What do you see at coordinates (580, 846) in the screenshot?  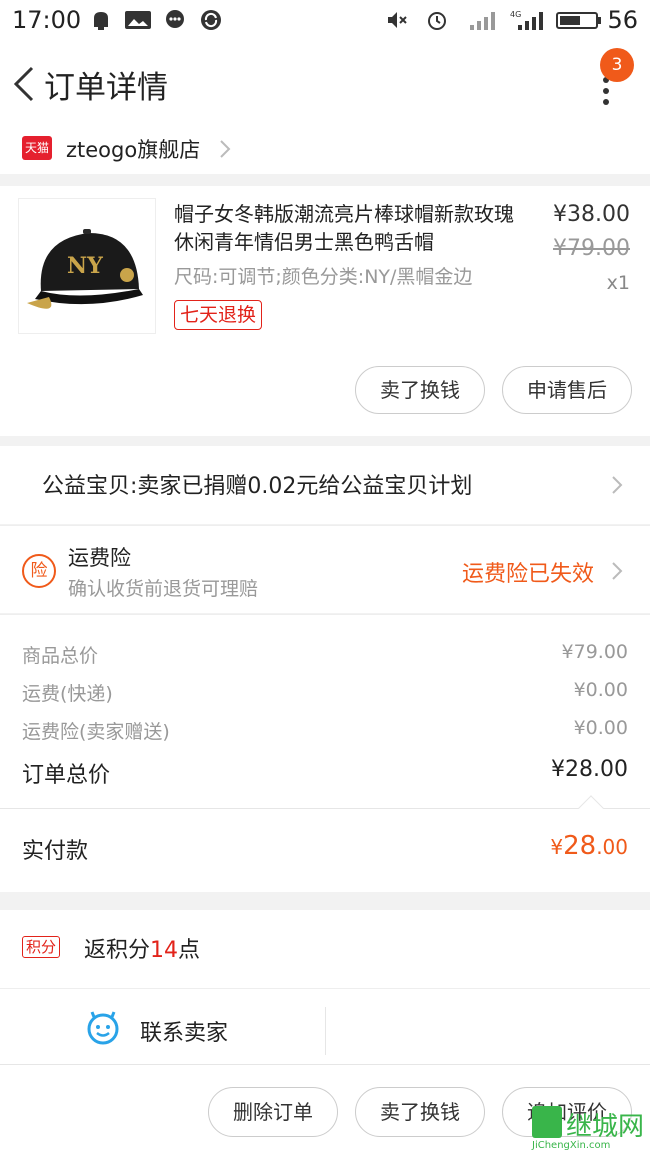 I see `paid-integer: 28` at bounding box center [580, 846].